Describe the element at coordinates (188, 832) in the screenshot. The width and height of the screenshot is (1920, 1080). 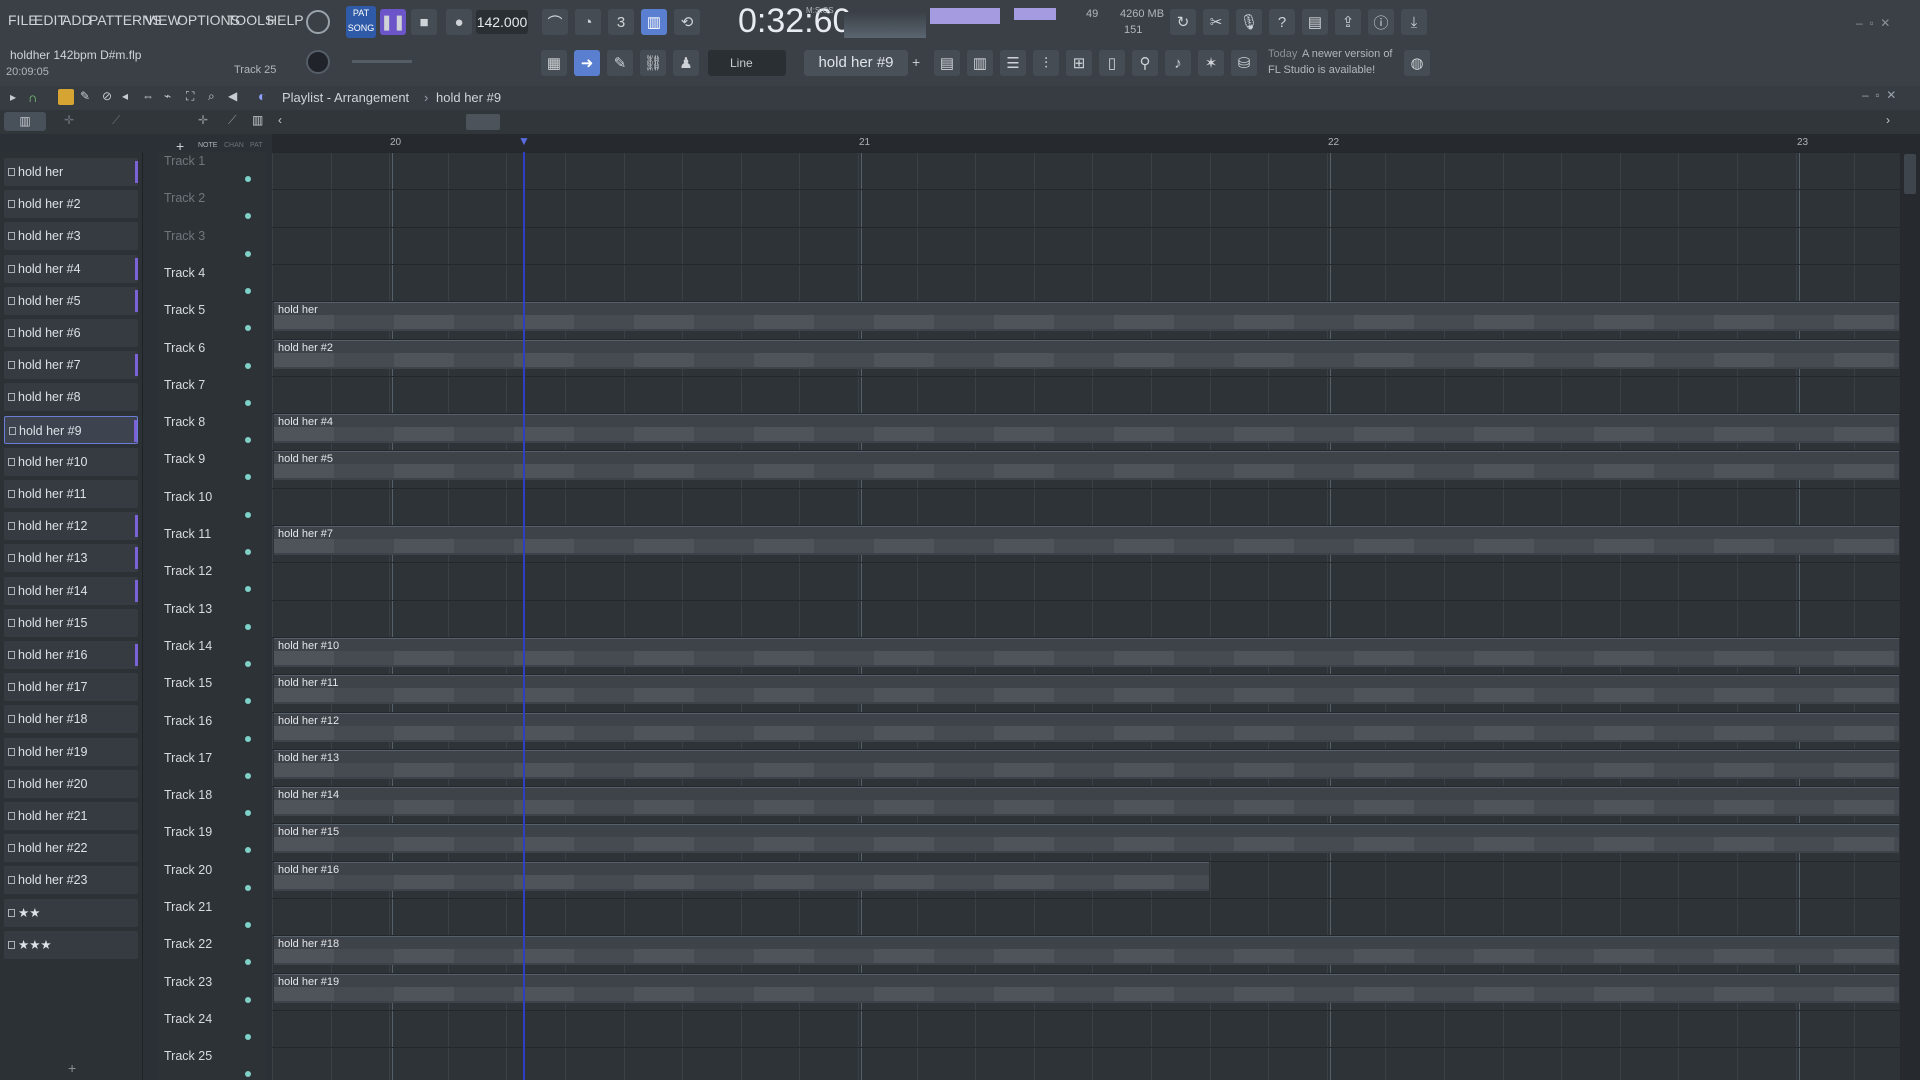
I see `track-label: Track 19` at that location.